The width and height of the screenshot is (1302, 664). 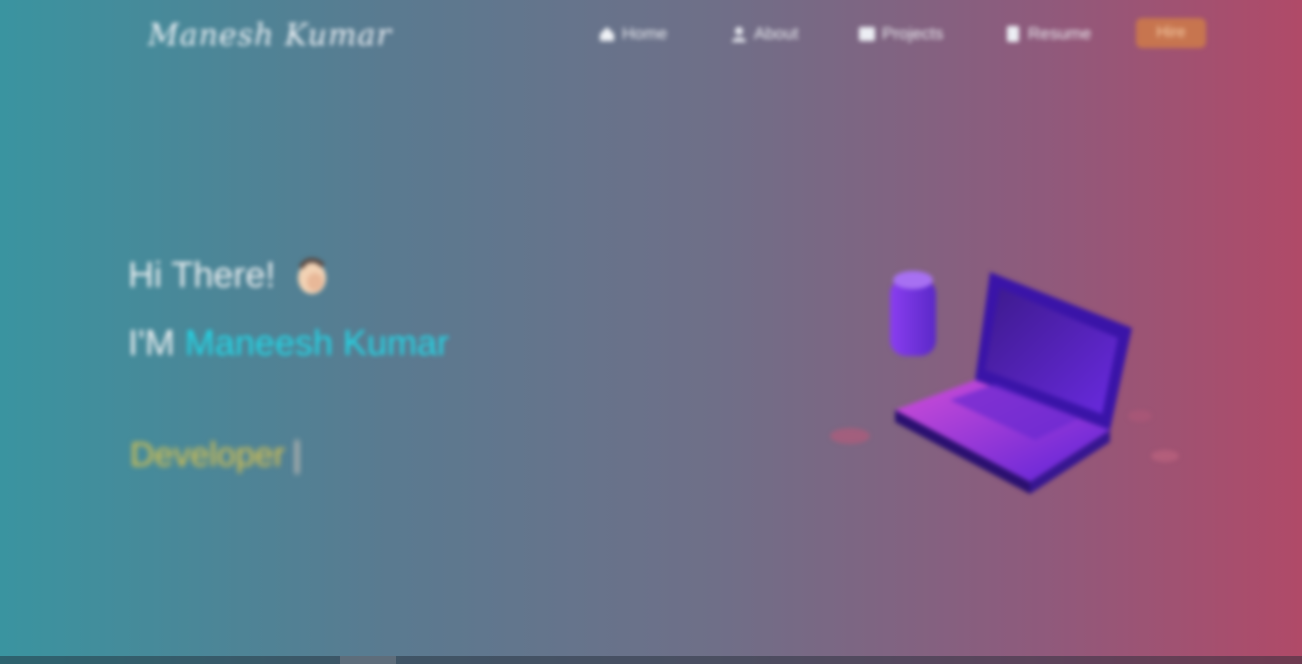 What do you see at coordinates (202, 274) in the screenshot?
I see `greeting-text: Hi There!` at bounding box center [202, 274].